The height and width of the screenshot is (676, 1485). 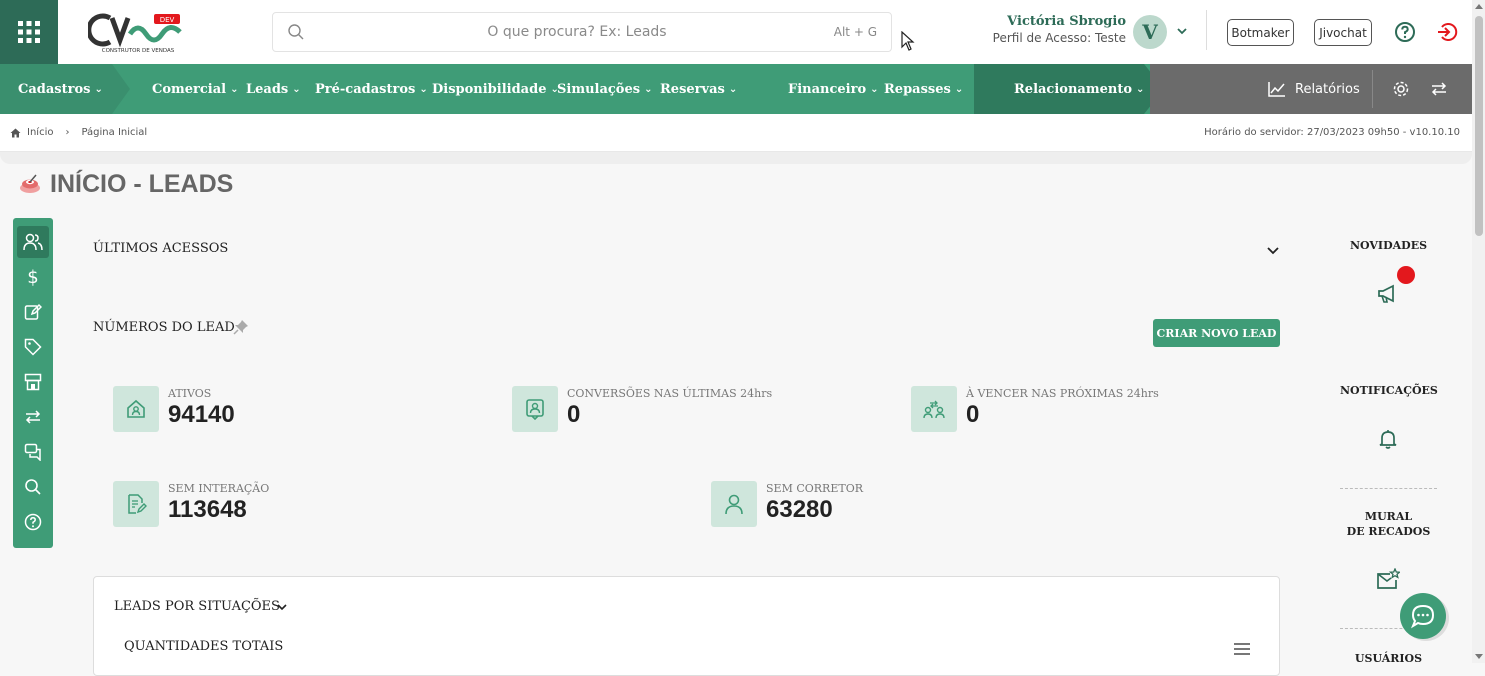 I want to click on side-nav-help, so click(x=33, y=522).